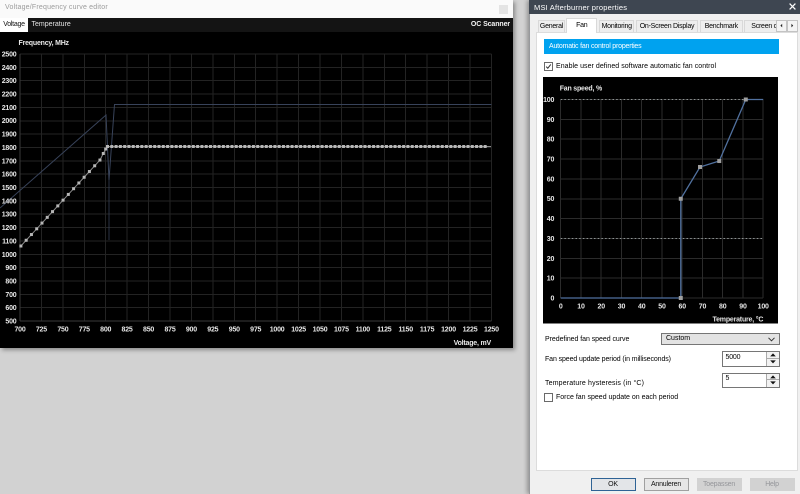  What do you see at coordinates (473, 343) in the screenshot?
I see `svg-text: Voltage, mV` at bounding box center [473, 343].